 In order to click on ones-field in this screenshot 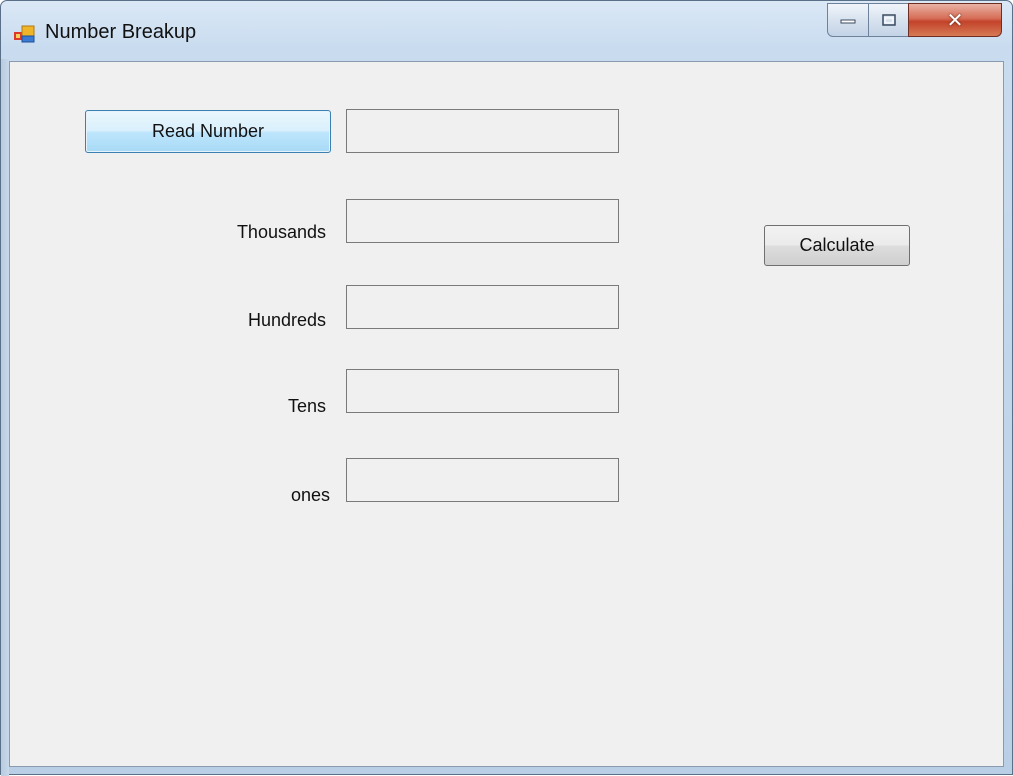, I will do `click(482, 480)`.